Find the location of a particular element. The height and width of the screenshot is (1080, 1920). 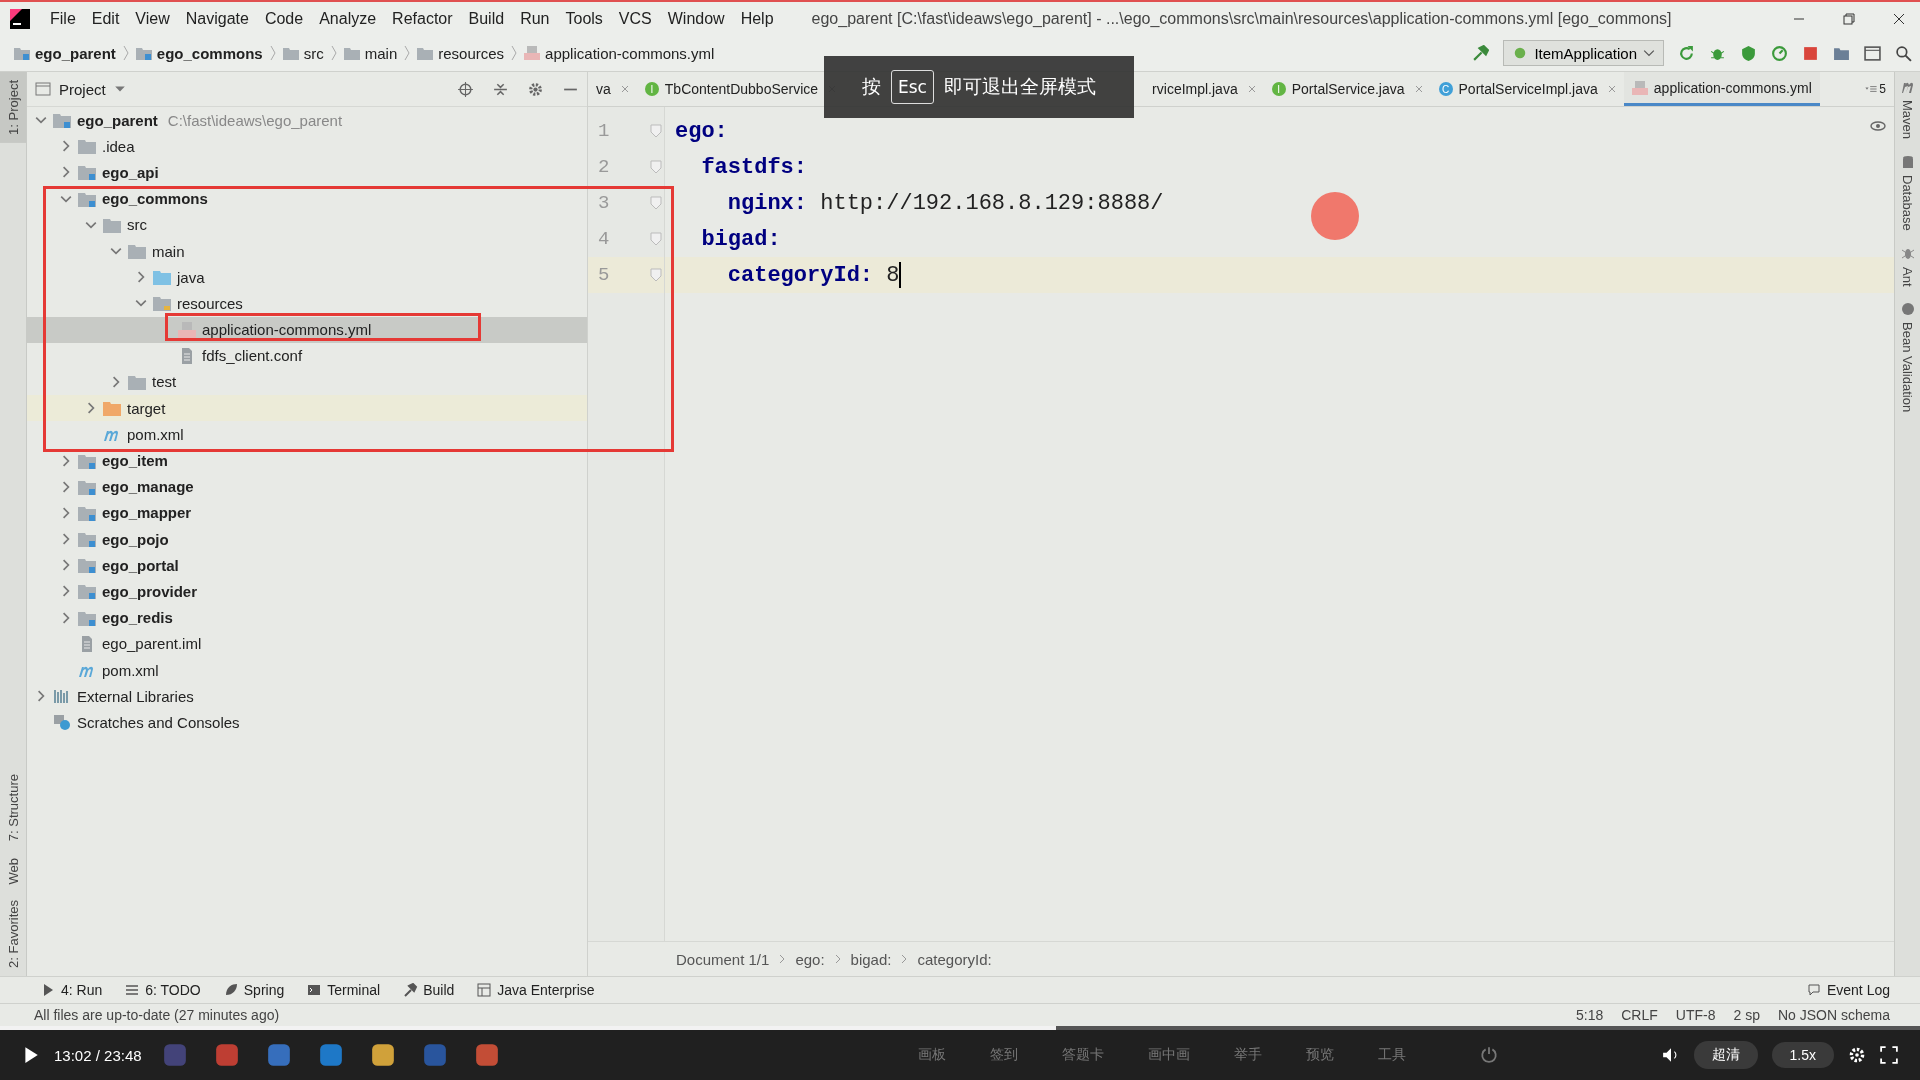

player-tool: 预览 is located at coordinates (1319, 1055).